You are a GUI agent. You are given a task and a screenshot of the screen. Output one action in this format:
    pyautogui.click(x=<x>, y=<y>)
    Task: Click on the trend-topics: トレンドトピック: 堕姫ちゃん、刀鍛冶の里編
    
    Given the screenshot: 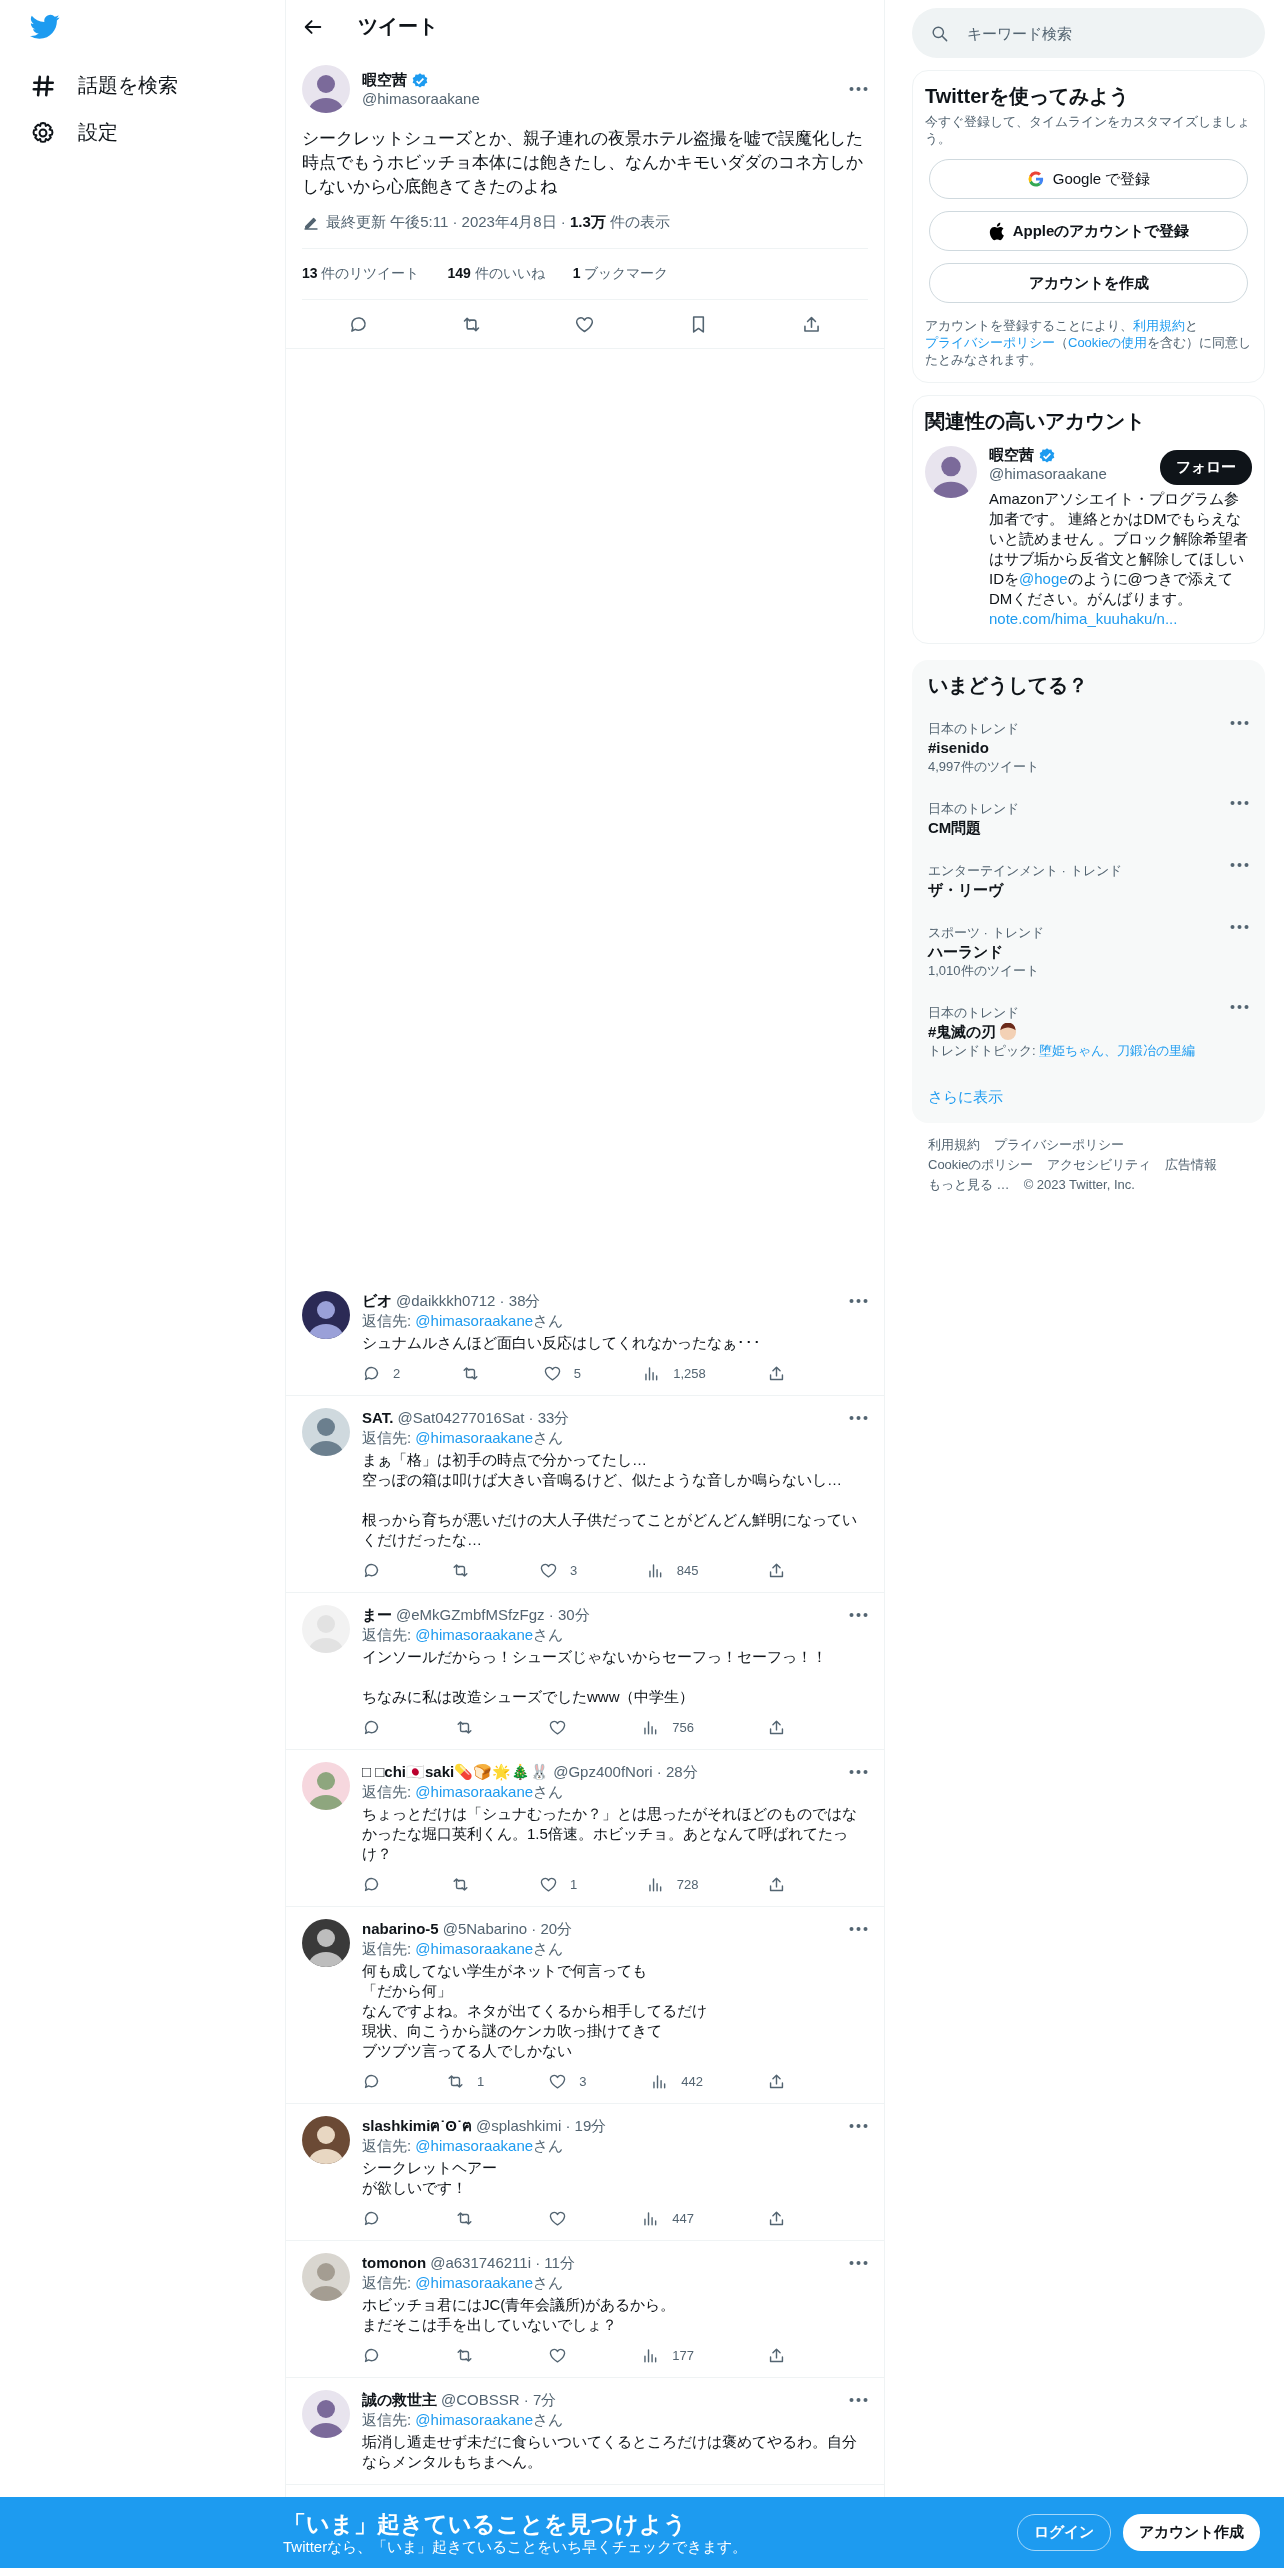 What is the action you would take?
    pyautogui.click(x=1062, y=1051)
    